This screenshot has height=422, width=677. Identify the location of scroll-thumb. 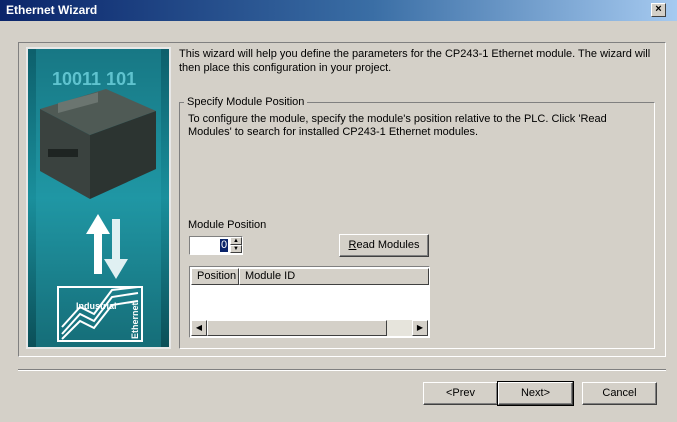
(297, 328).